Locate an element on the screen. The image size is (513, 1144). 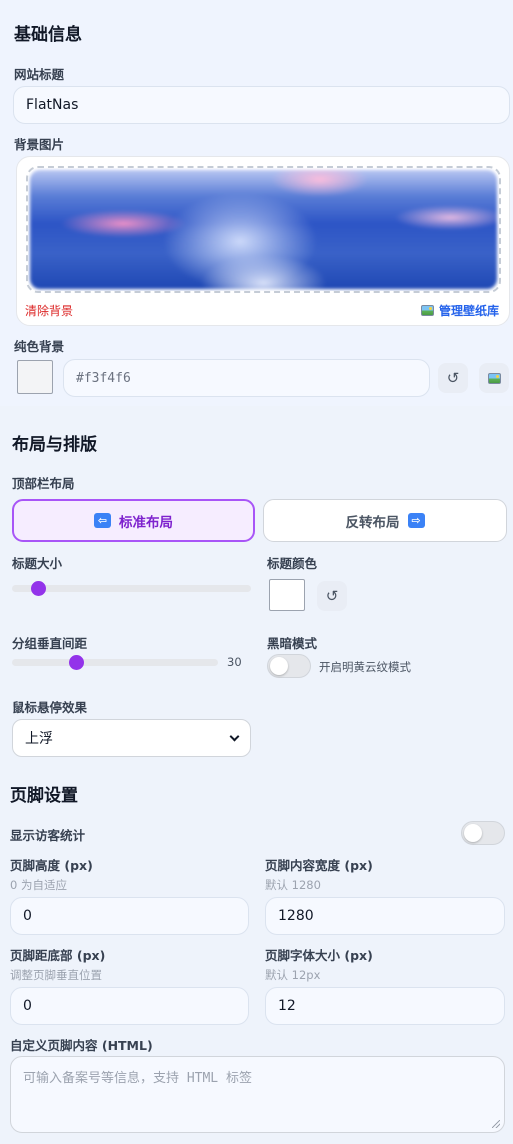
topbar-layout-label: 顶部栏布局 is located at coordinates (43, 483).